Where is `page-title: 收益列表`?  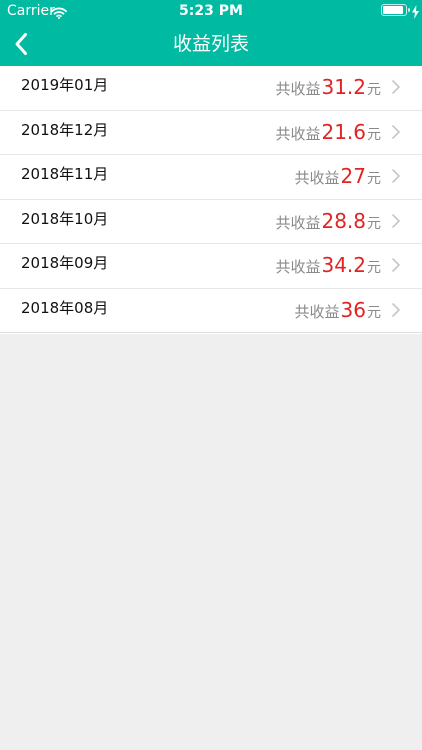 page-title: 收益列表 is located at coordinates (210, 44).